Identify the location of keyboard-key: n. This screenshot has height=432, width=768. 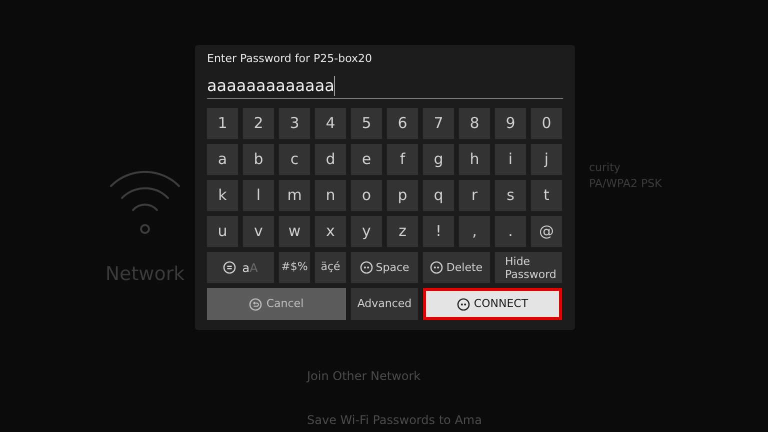
(330, 195).